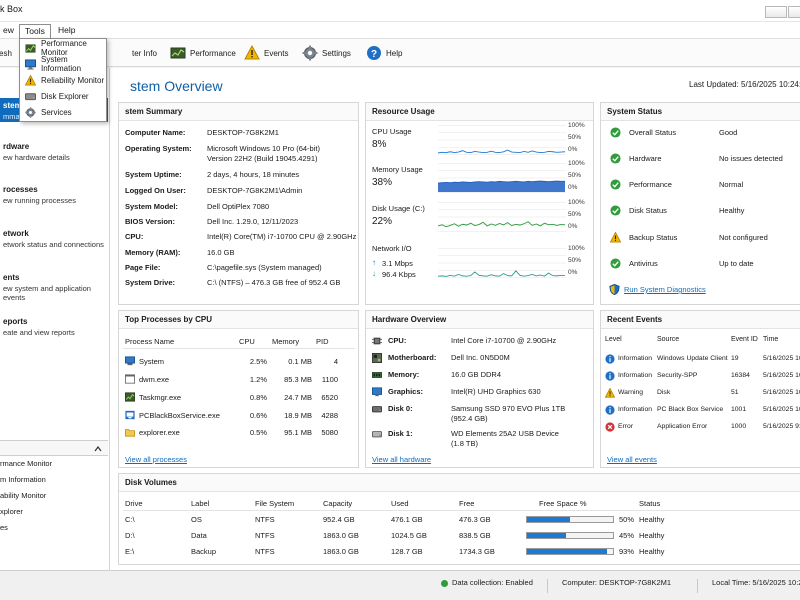 This screenshot has width=800, height=600. Describe the element at coordinates (155, 190) in the screenshot. I see `summary-label: Logged On User:` at that location.